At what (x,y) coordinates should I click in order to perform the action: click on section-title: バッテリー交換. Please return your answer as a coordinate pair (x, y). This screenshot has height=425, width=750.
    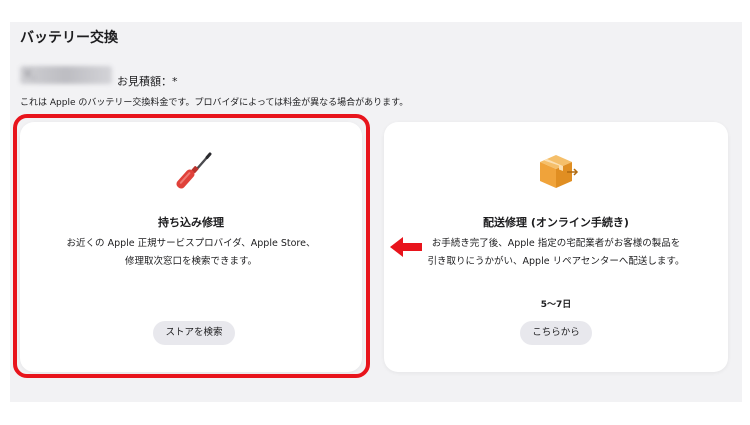
    Looking at the image, I should click on (69, 38).